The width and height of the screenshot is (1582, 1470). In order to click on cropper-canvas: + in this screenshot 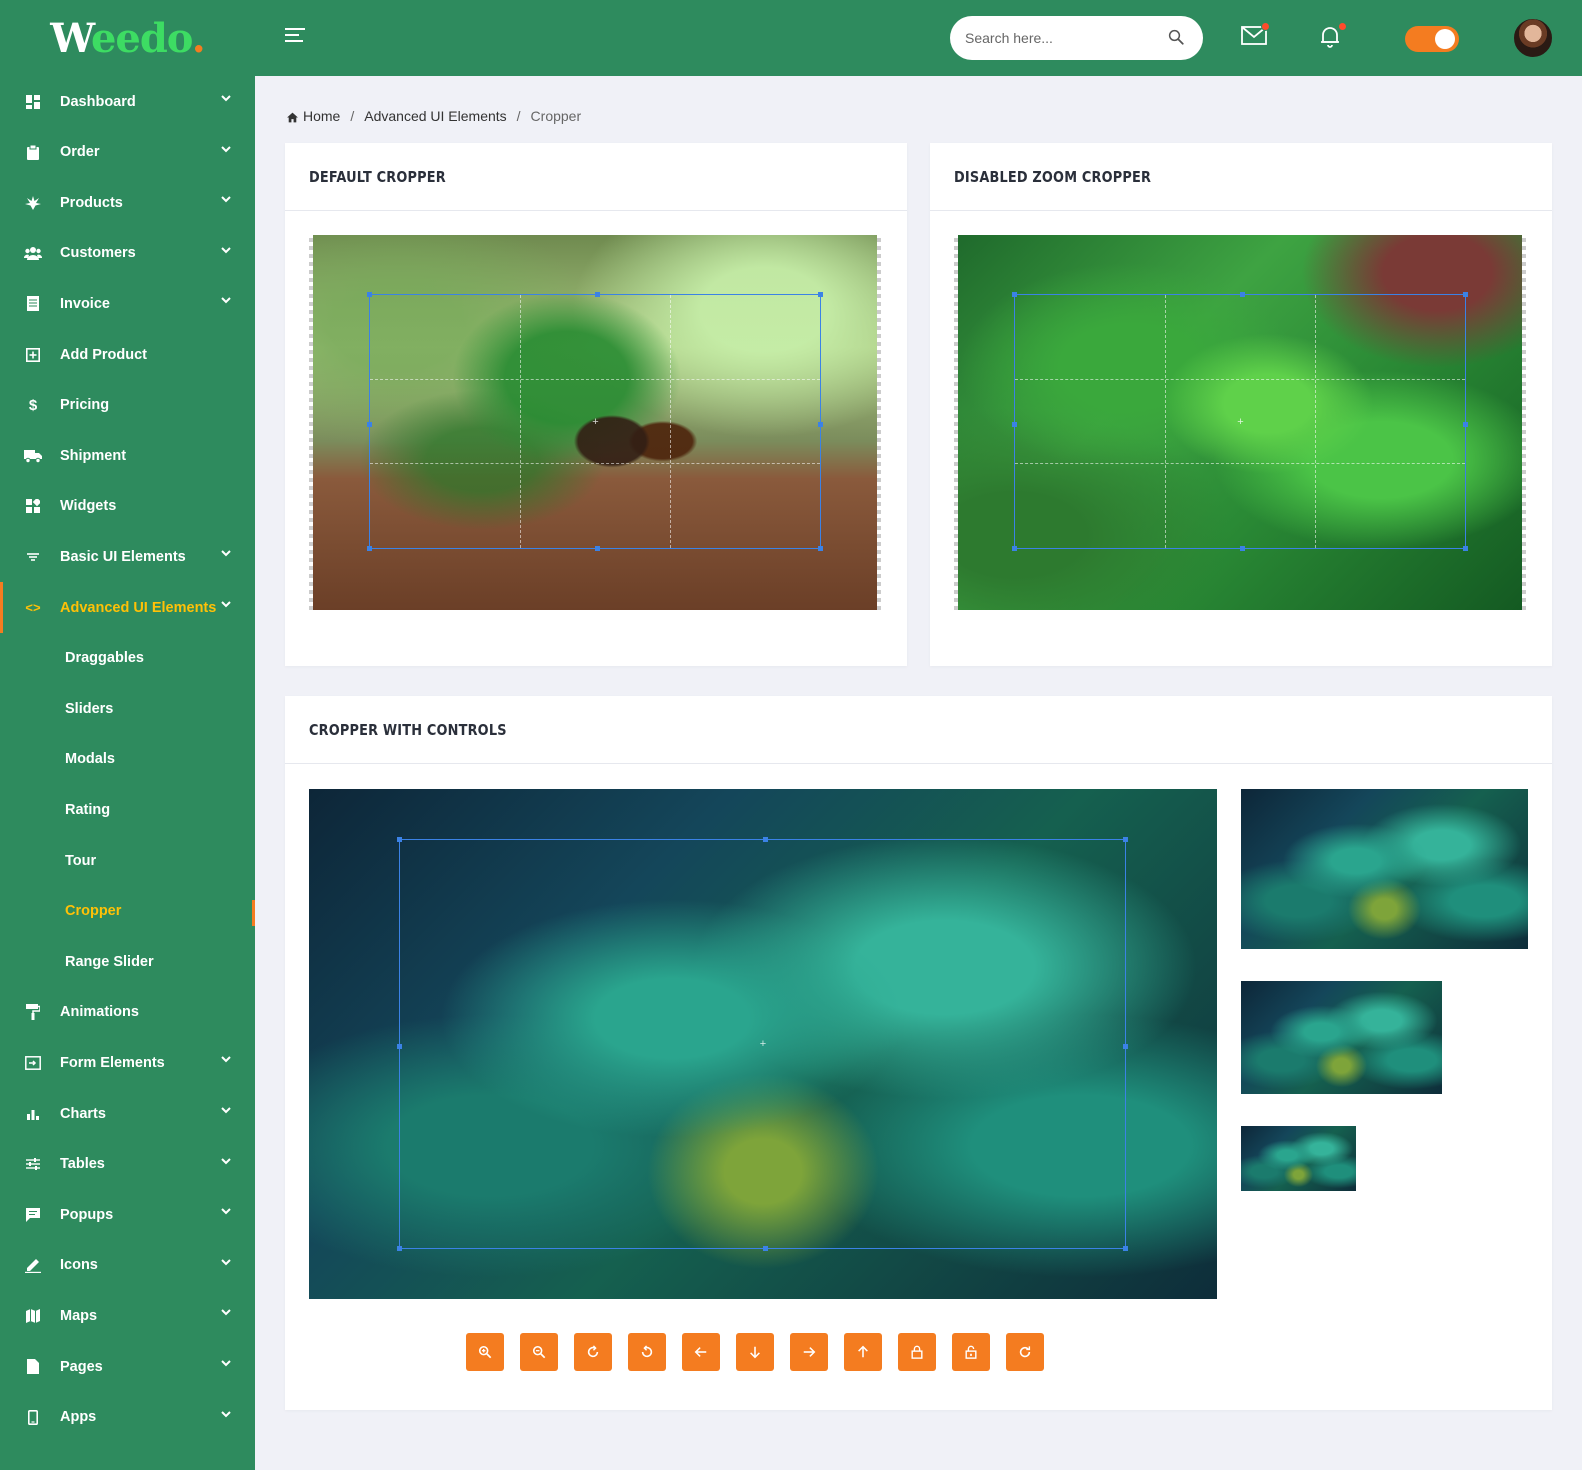, I will do `click(1240, 422)`.